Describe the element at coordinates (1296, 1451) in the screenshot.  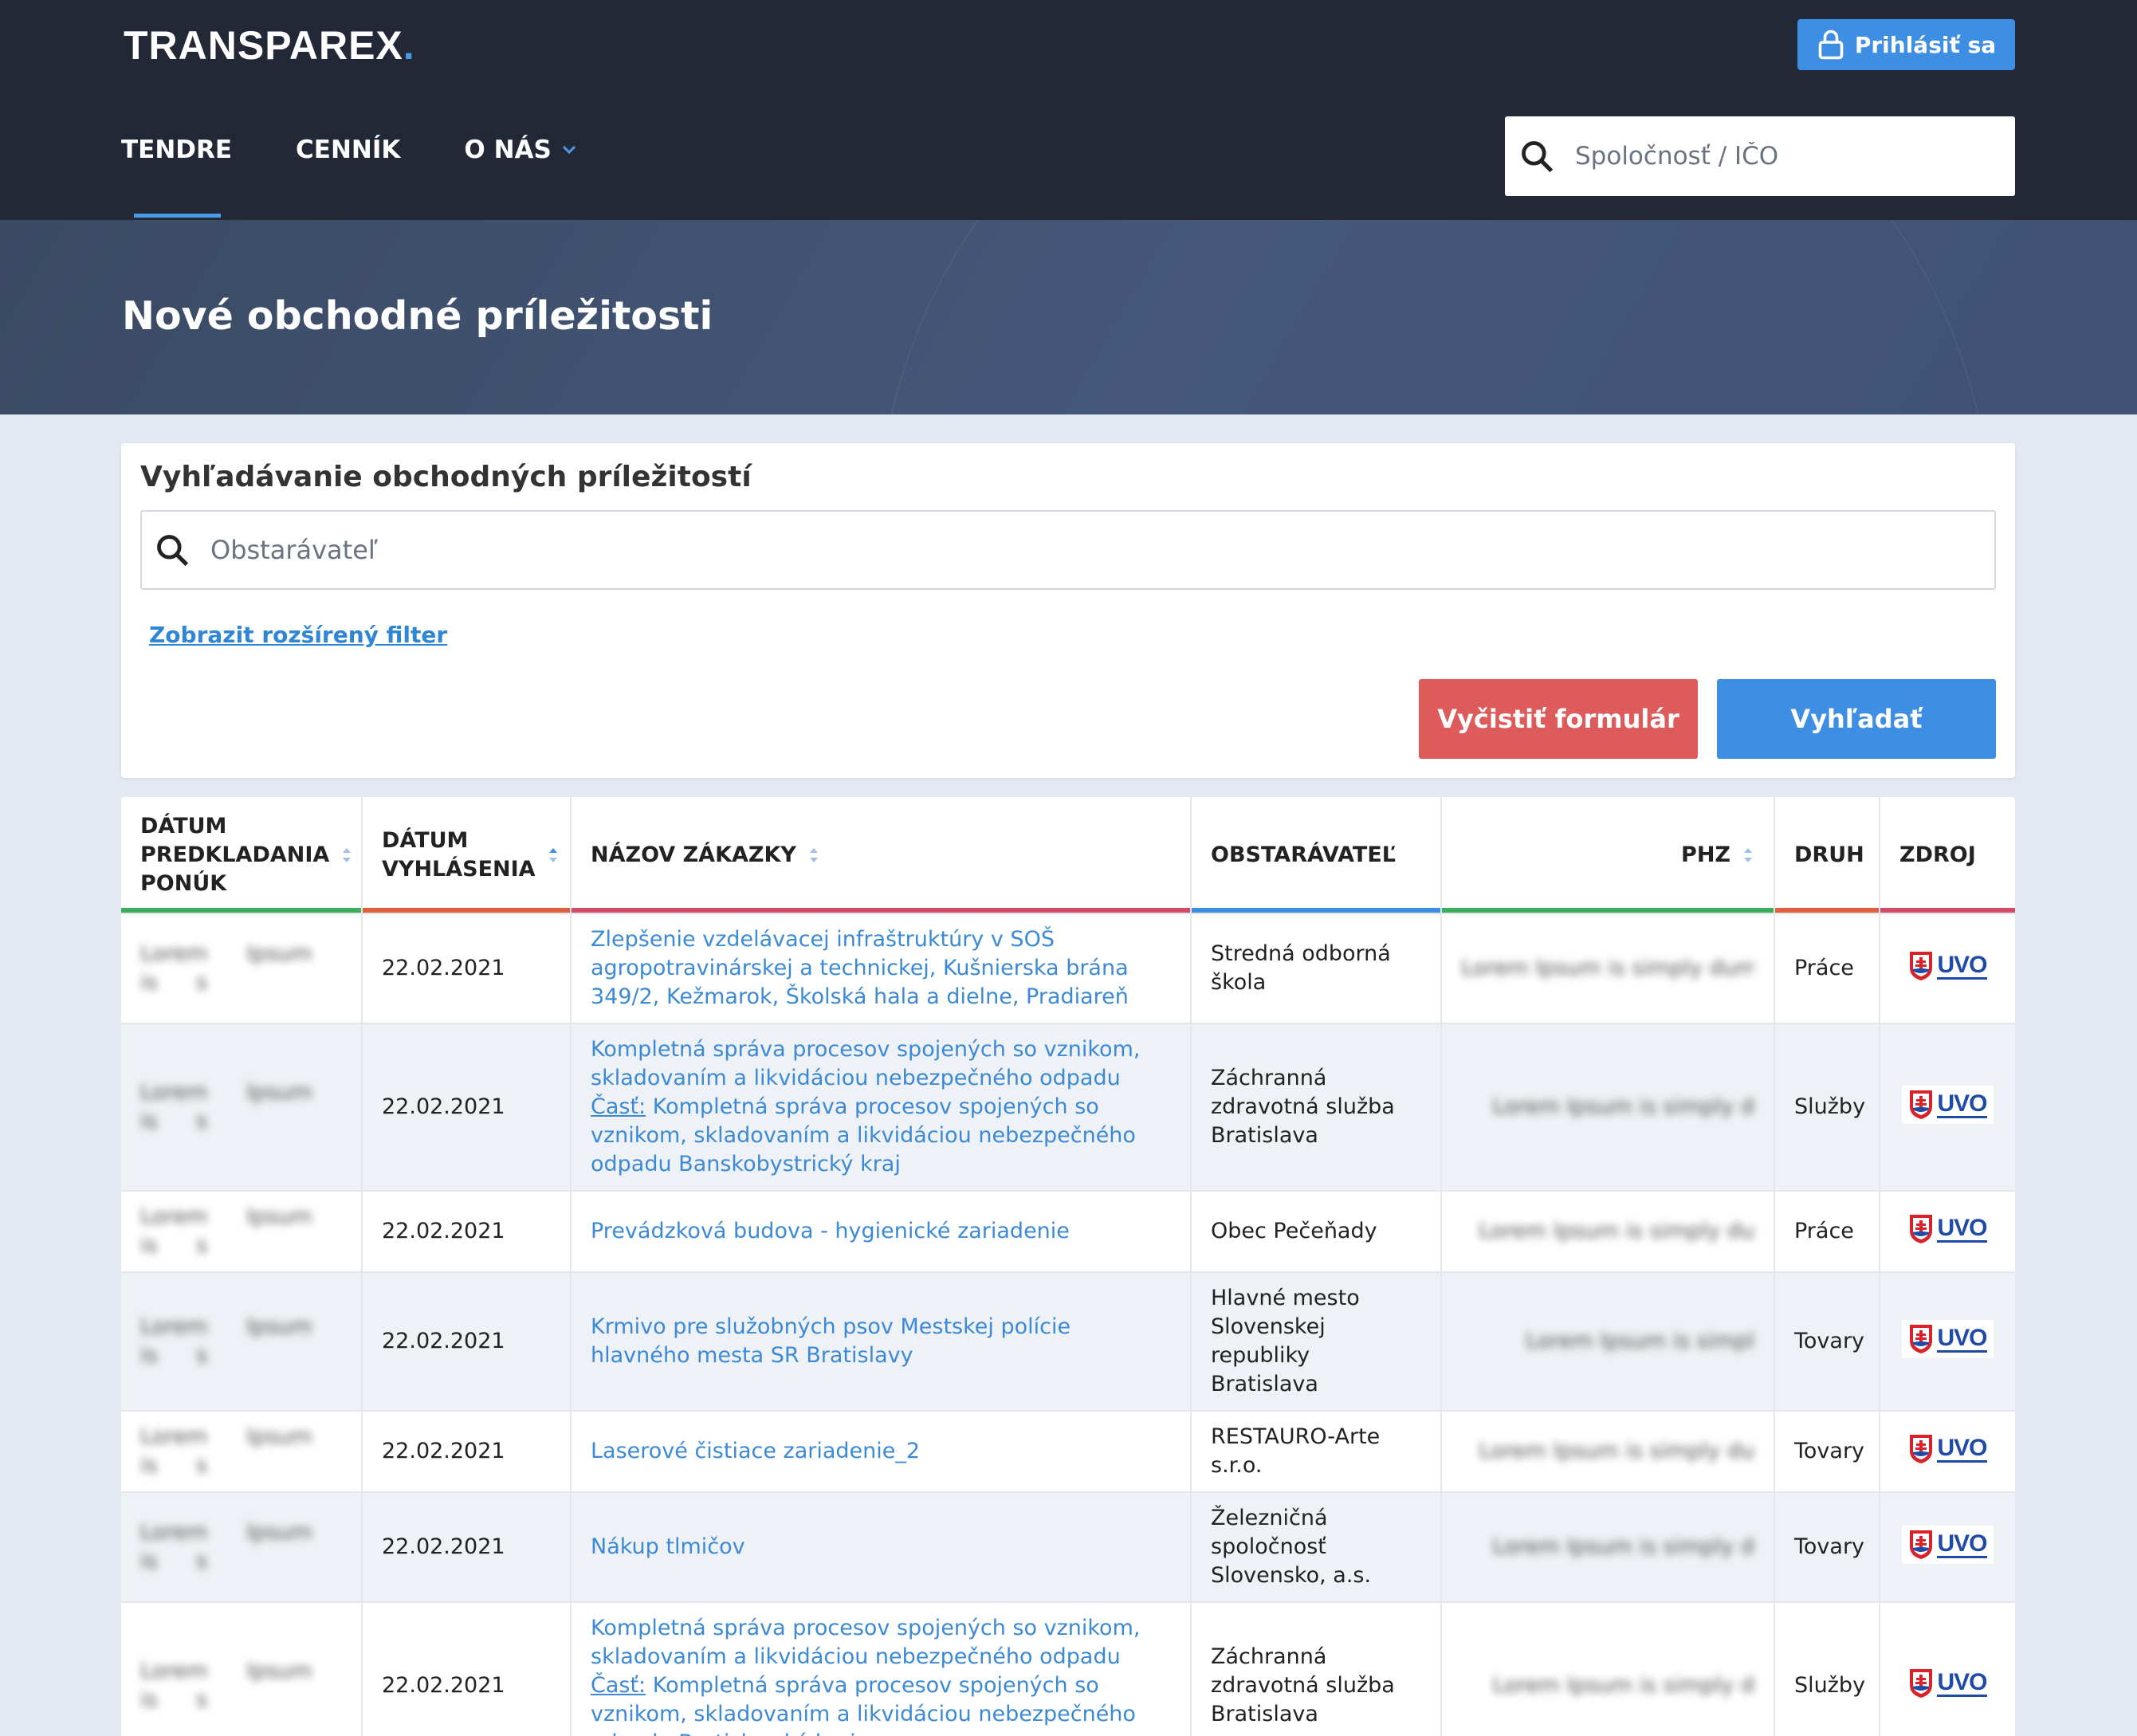
I see `buyer-name: RESTAURO-Arte s.r.o.` at that location.